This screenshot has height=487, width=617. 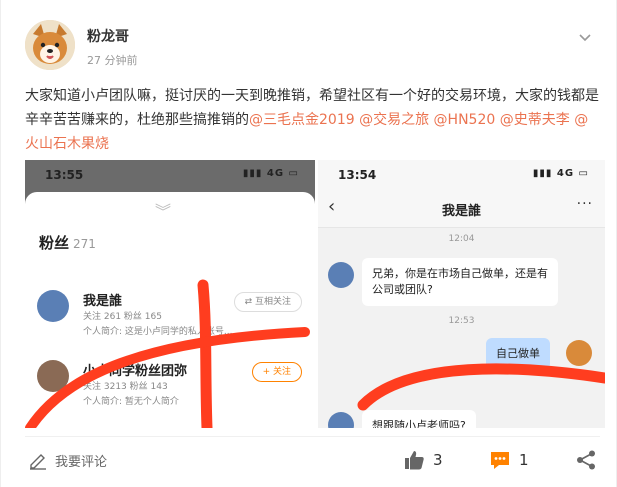 What do you see at coordinates (438, 460) in the screenshot?
I see `like-count: 3` at bounding box center [438, 460].